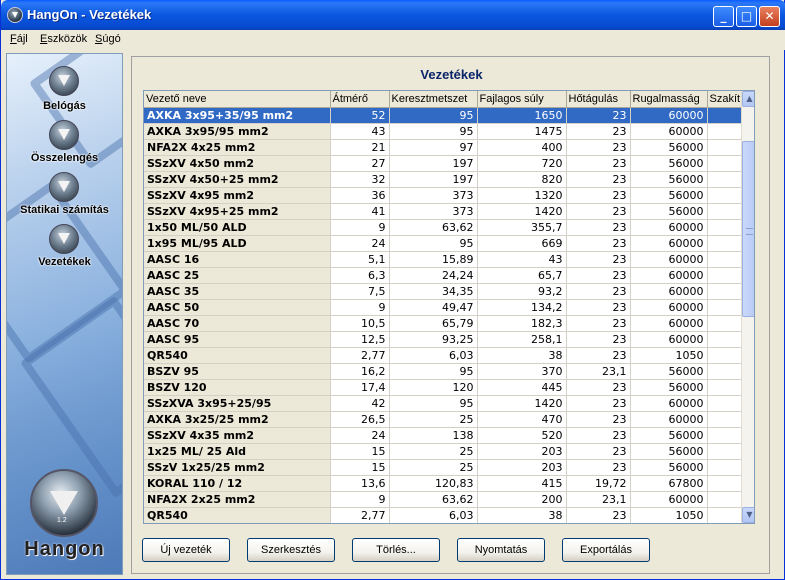  What do you see at coordinates (291, 550) in the screenshot?
I see `edit-button: Szerkesztés` at bounding box center [291, 550].